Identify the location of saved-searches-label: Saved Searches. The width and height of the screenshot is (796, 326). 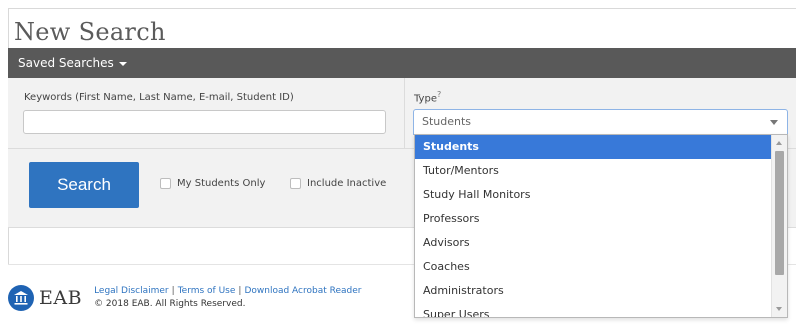
(66, 63).